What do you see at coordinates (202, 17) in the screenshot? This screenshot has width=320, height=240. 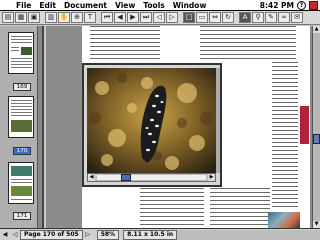 I see `fit-page-icon: ▭` at bounding box center [202, 17].